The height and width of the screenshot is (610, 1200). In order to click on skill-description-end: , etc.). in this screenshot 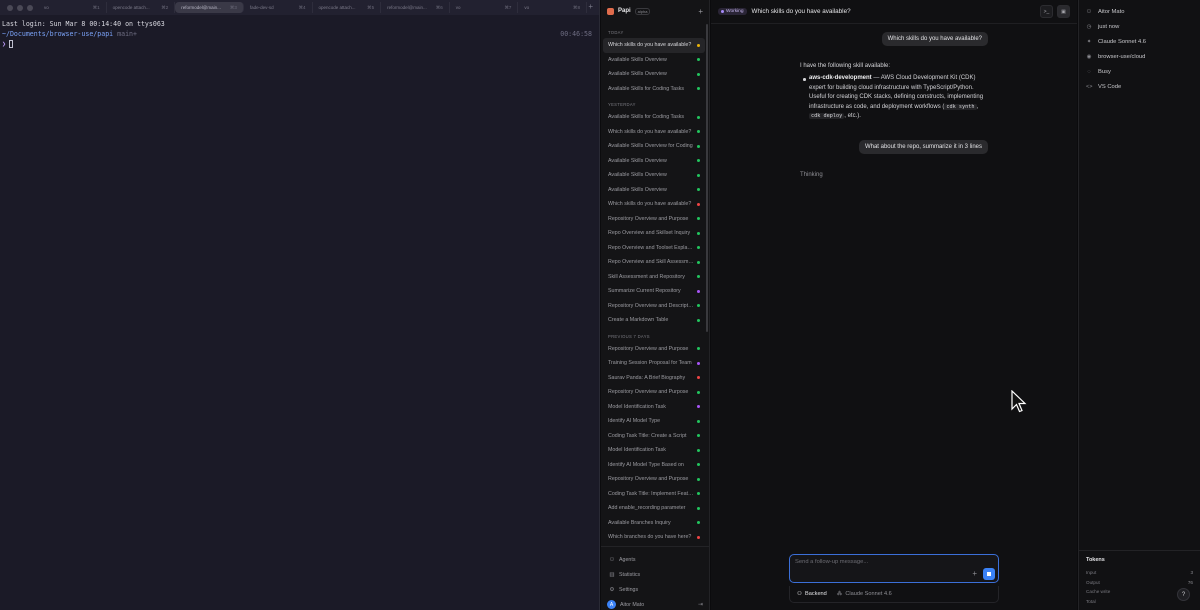, I will do `click(852, 116)`.